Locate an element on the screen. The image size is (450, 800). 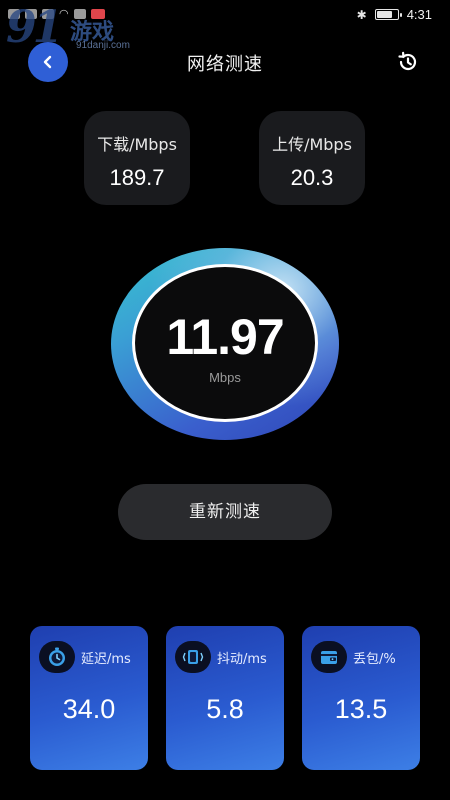
battery-icon is located at coordinates (388, 14).